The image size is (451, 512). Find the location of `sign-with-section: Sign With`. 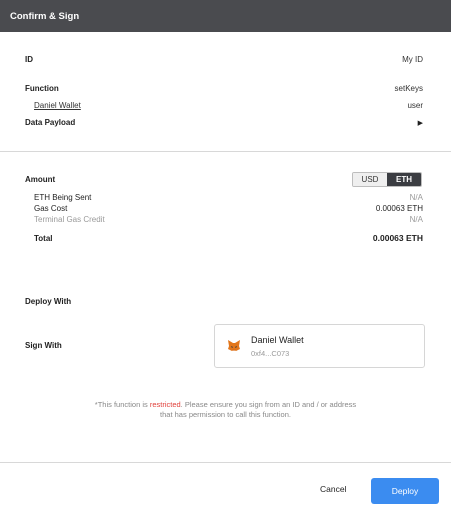

sign-with-section: Sign With is located at coordinates (45, 345).